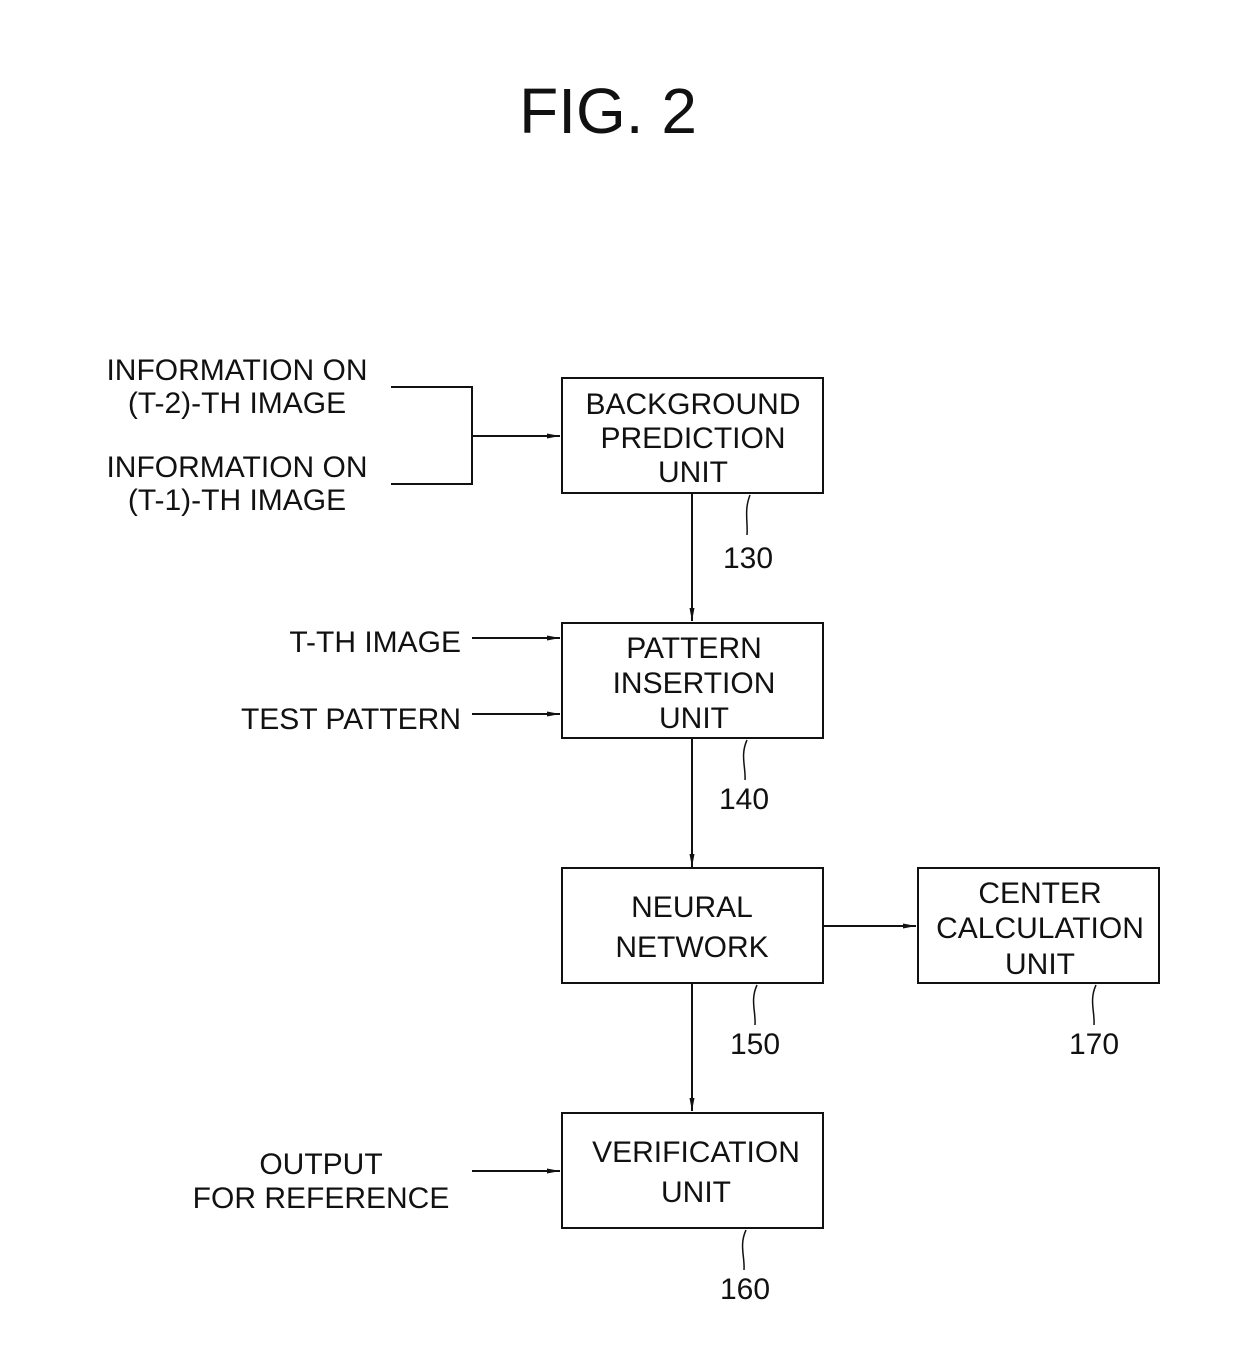  I want to click on center-calculation-line2: CALCULATION, so click(1040, 928).